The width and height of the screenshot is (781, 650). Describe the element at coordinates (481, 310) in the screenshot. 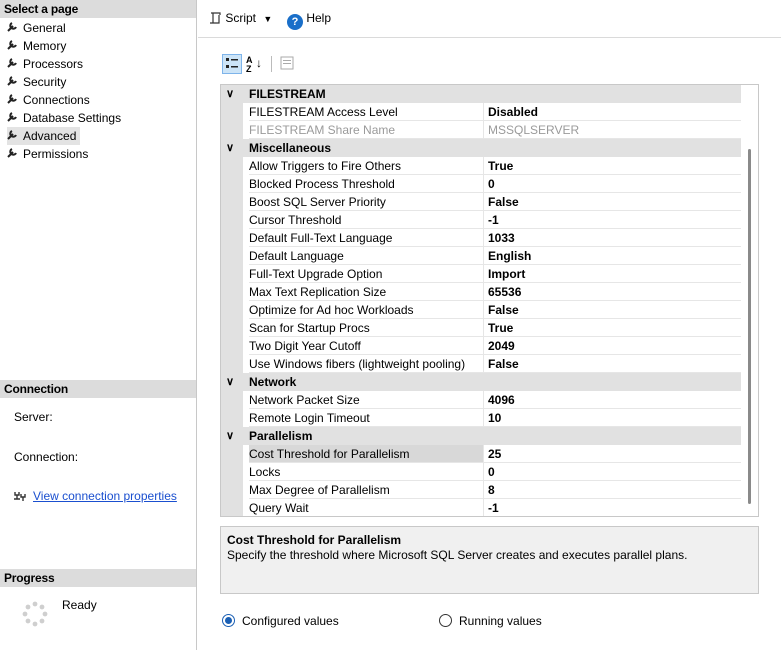

I see `property-row: Optimize for Ad hoc Workloads False` at that location.